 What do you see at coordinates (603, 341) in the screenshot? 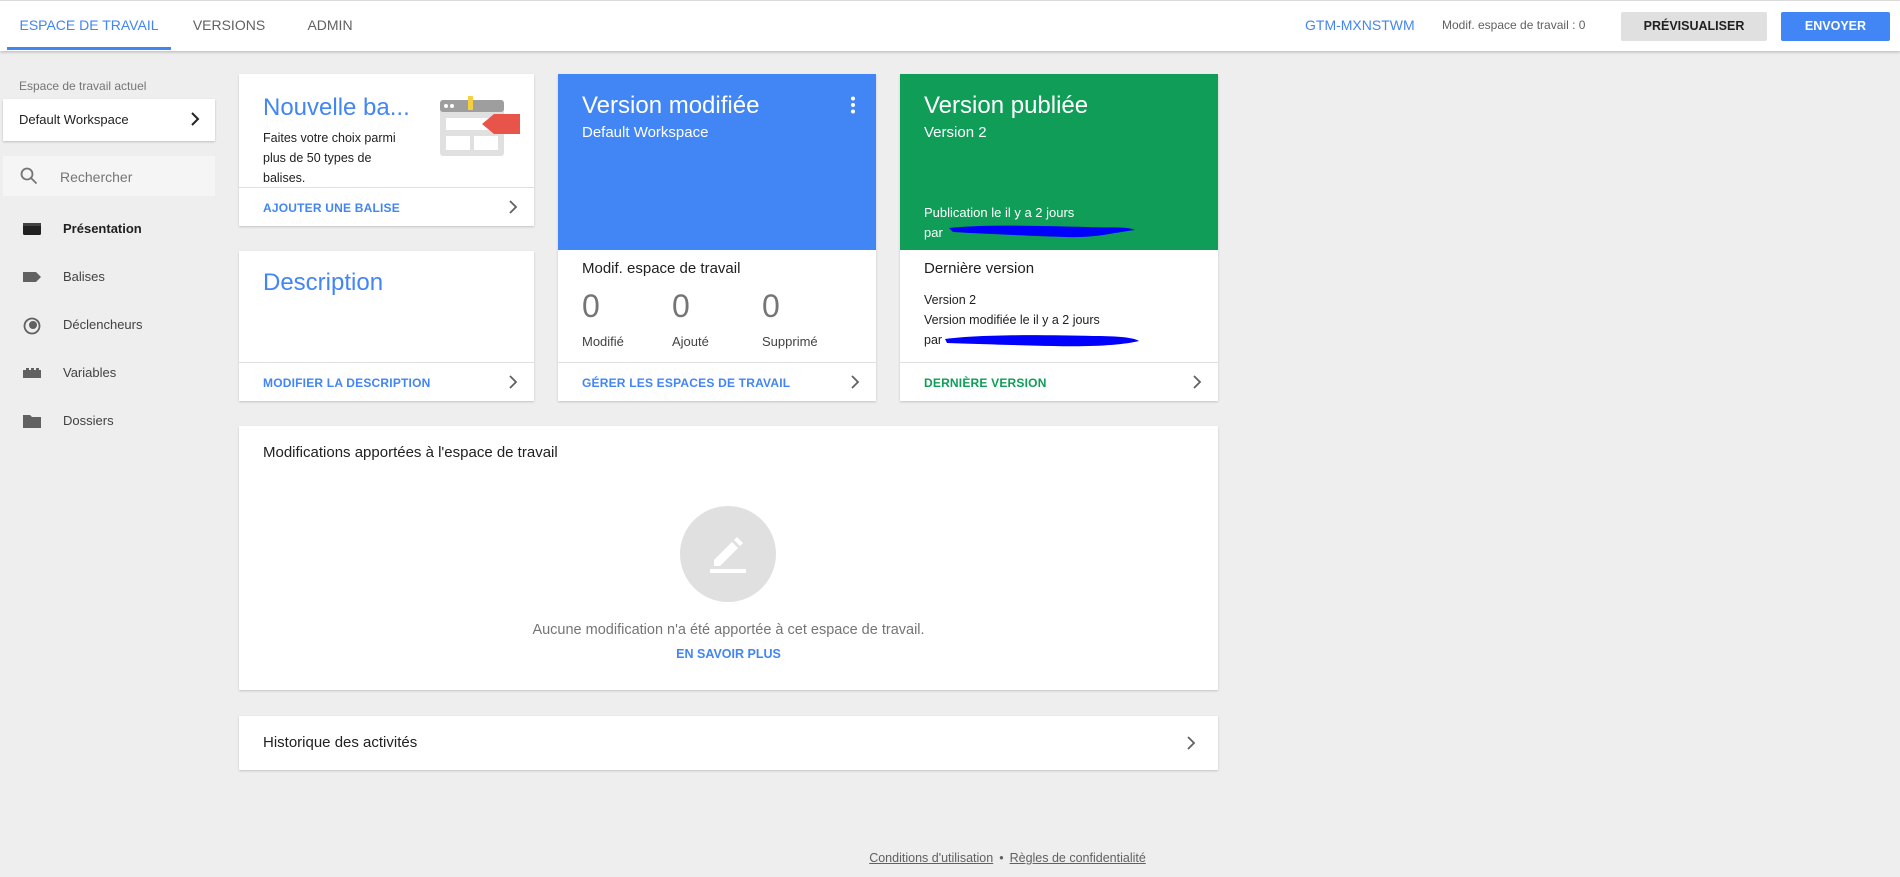
I see `modified-label: Modifié` at bounding box center [603, 341].